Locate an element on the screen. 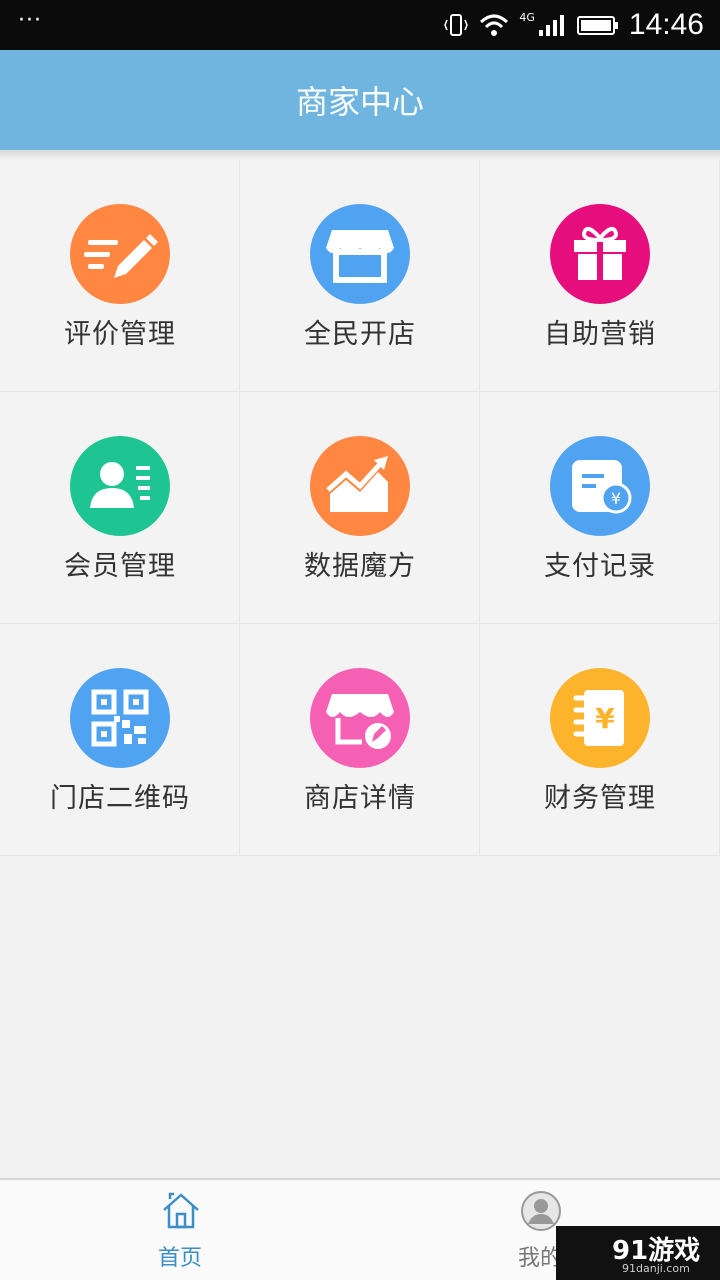 Image resolution: width=720 pixels, height=1280 pixels. grid-item-label: 财务管理 is located at coordinates (600, 798).